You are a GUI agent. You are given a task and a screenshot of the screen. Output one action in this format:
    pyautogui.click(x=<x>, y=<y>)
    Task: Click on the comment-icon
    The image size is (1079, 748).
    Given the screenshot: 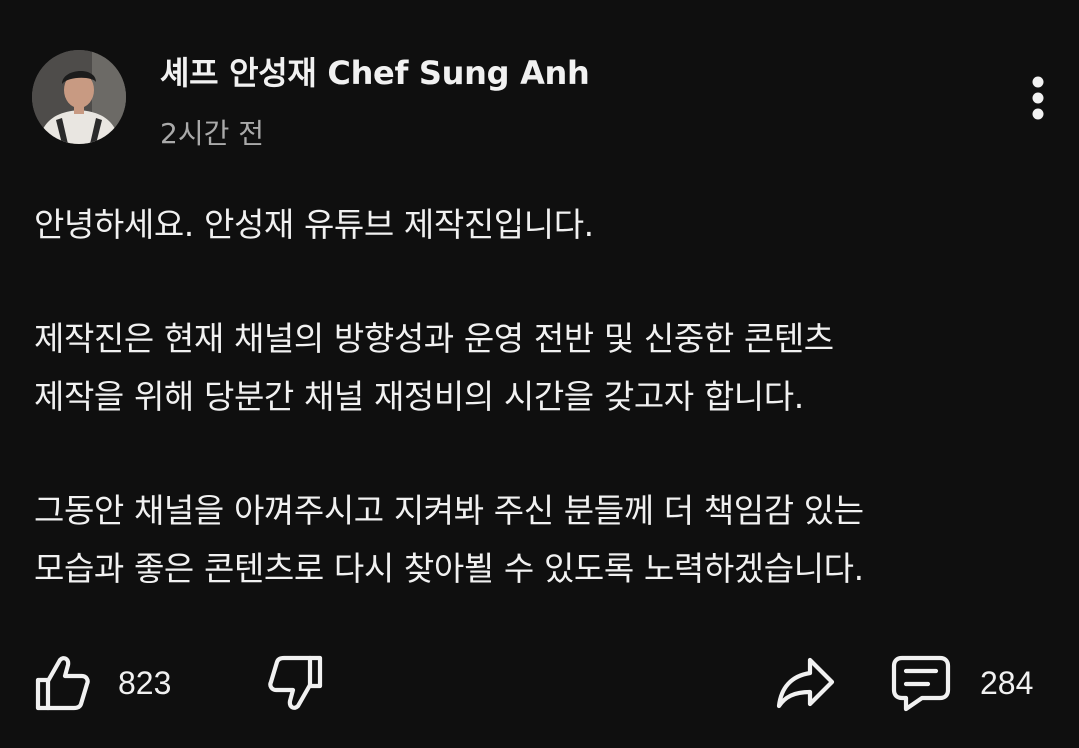 What is the action you would take?
    pyautogui.click(x=921, y=683)
    